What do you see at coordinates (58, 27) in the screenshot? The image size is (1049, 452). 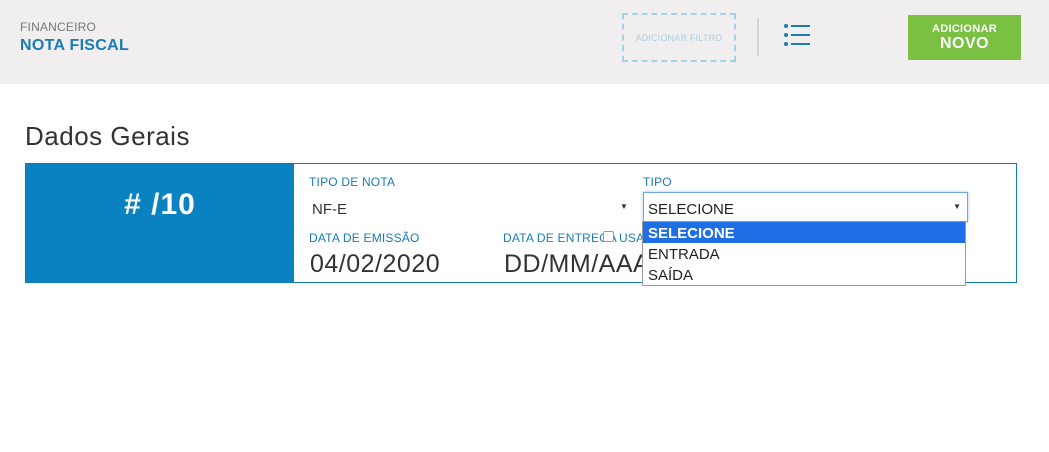 I see `breadcrumb-section: FINANCEIRO` at bounding box center [58, 27].